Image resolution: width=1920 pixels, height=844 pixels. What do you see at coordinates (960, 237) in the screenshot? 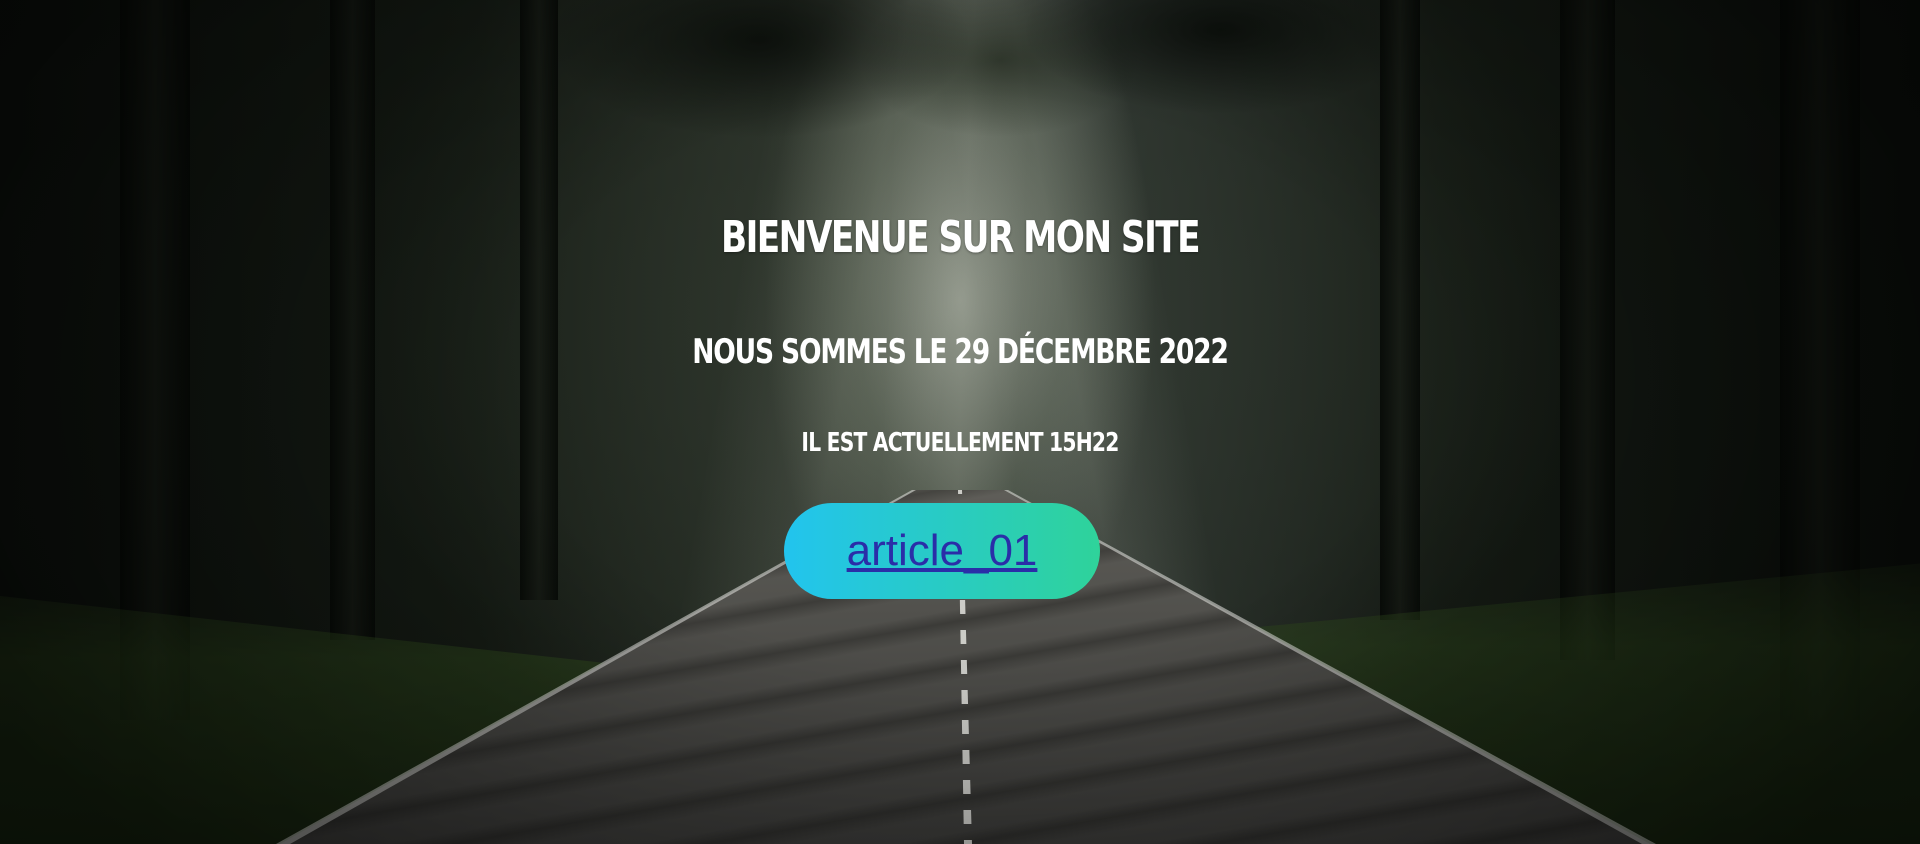
I see `page-title: Bienvenue sur mon site` at bounding box center [960, 237].